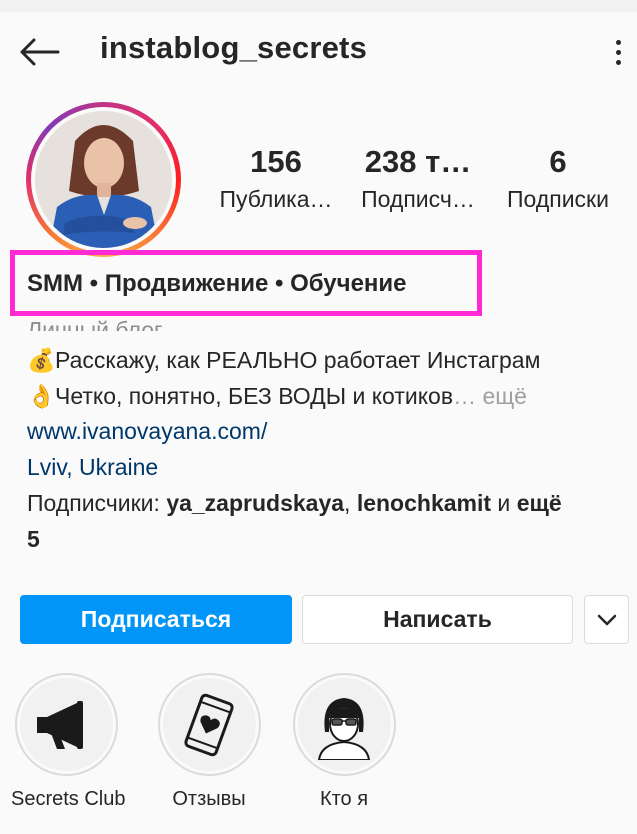  What do you see at coordinates (254, 396) in the screenshot?
I see `bio-line-2-text: Четко, понятно, БЕЗ ВОДЫ и котиков` at bounding box center [254, 396].